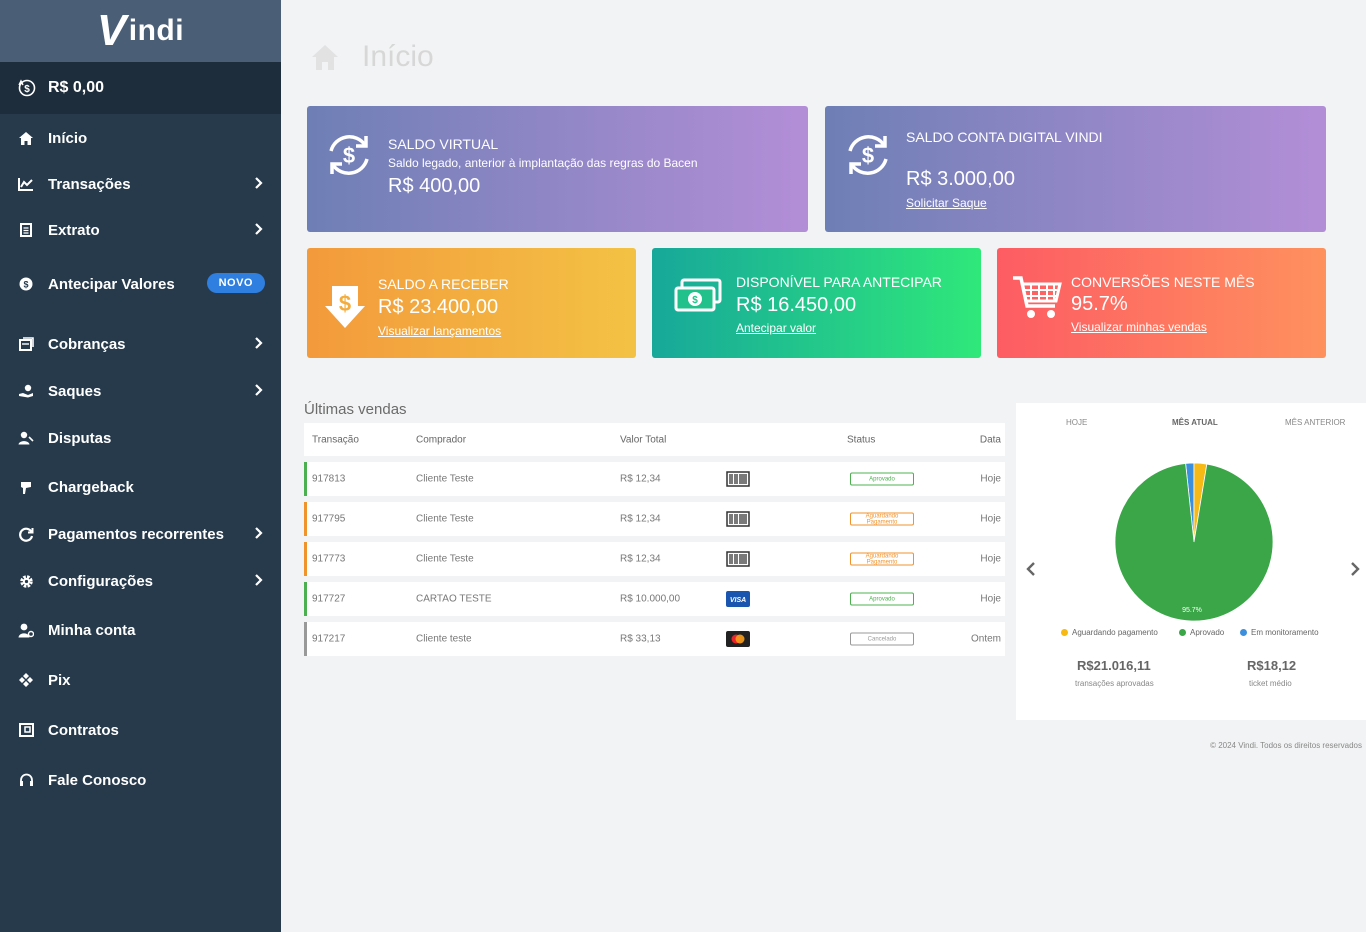  Describe the element at coordinates (1037, 297) in the screenshot. I see `shopping-cart-icon` at that location.